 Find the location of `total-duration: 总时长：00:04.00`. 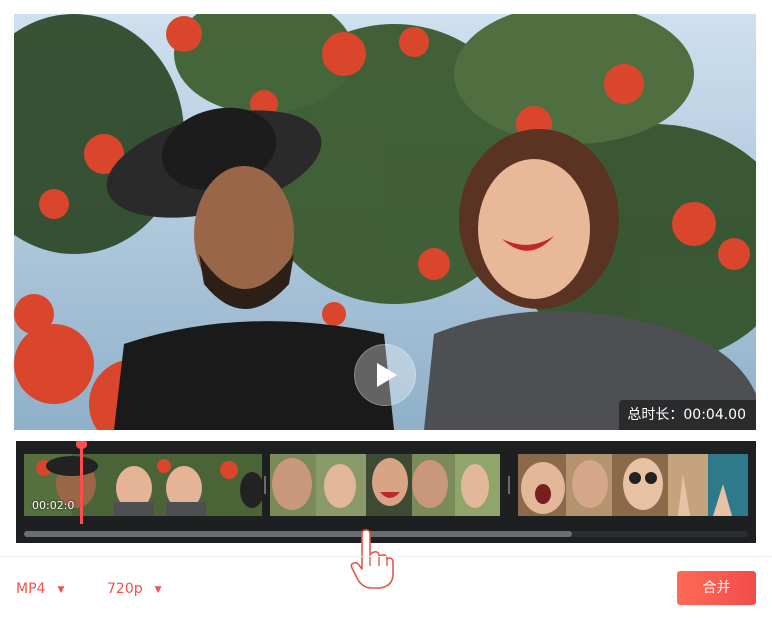

total-duration: 总时长：00:04.00 is located at coordinates (687, 415).